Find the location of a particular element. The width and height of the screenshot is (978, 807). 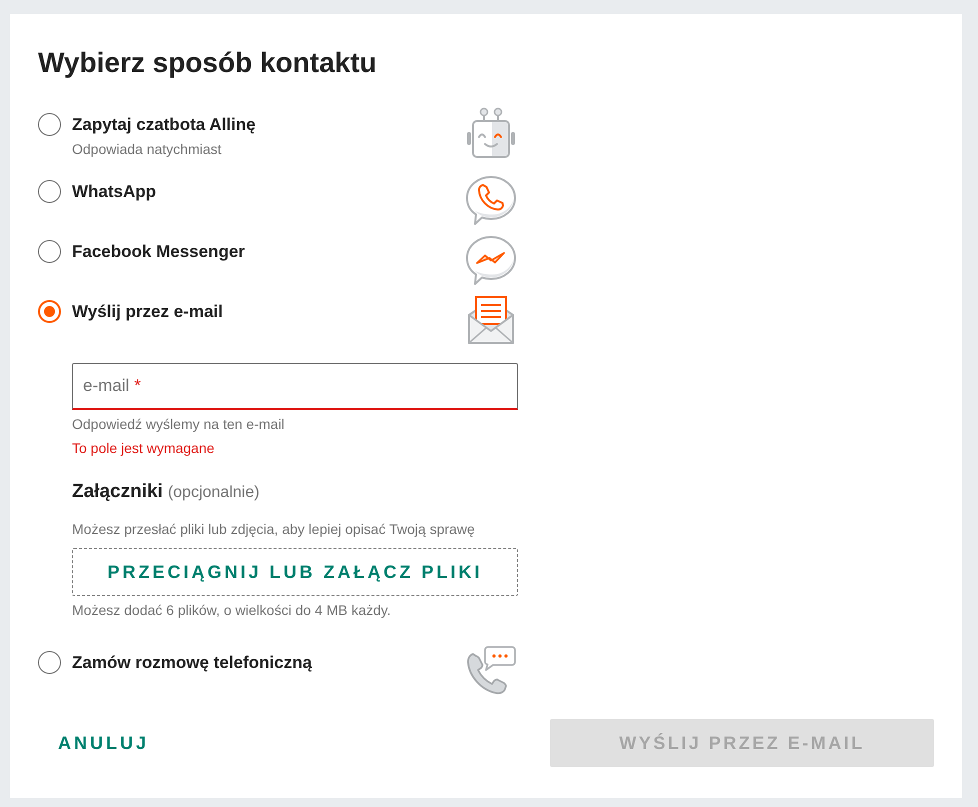

option-label: WhatsApp is located at coordinates (114, 192).